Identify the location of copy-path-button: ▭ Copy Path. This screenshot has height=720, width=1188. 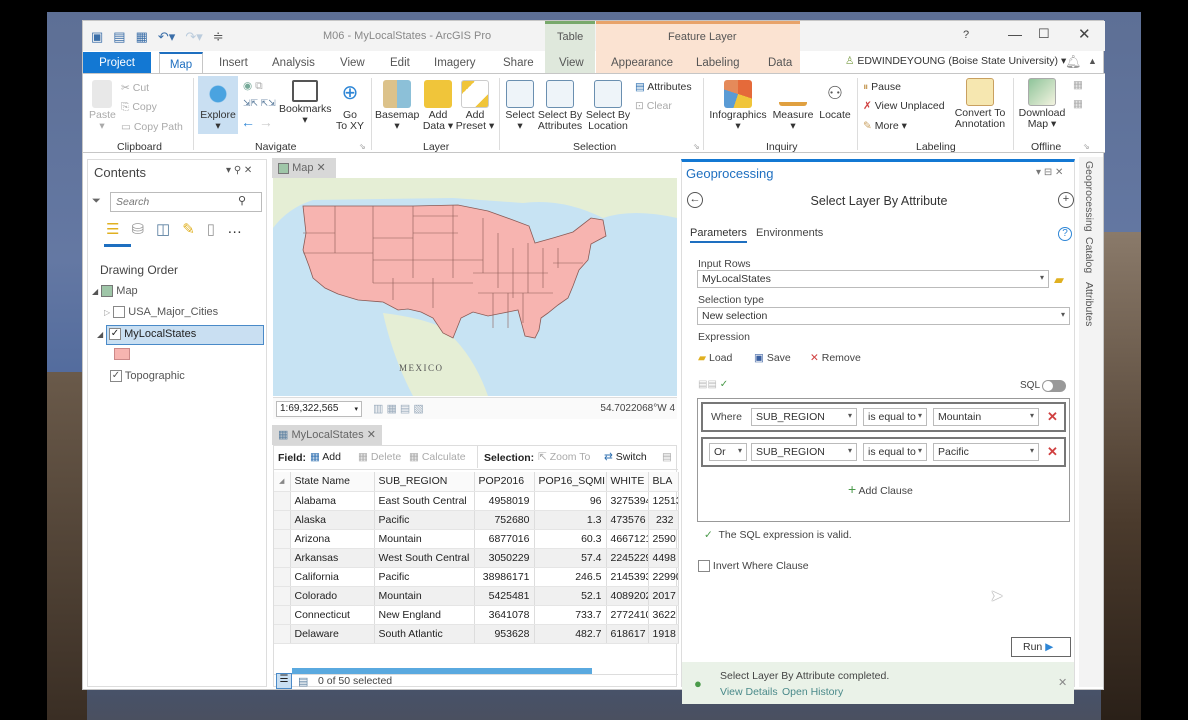
(152, 127).